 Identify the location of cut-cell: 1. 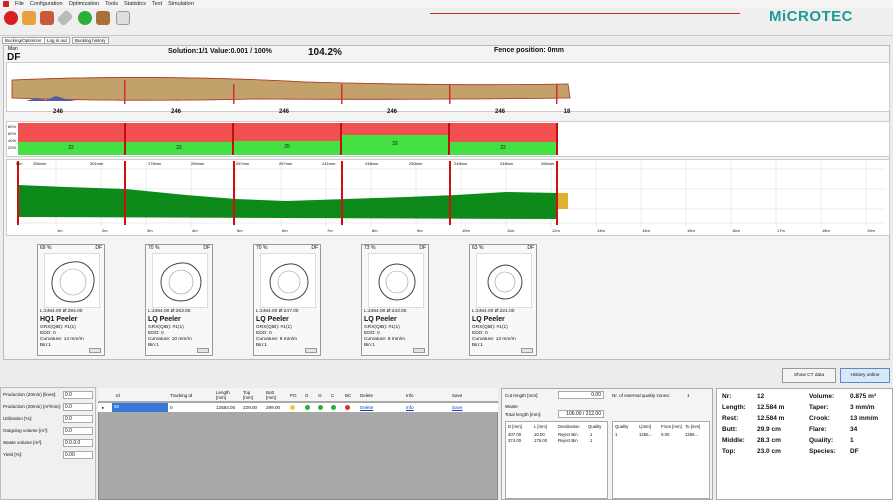
(591, 440).